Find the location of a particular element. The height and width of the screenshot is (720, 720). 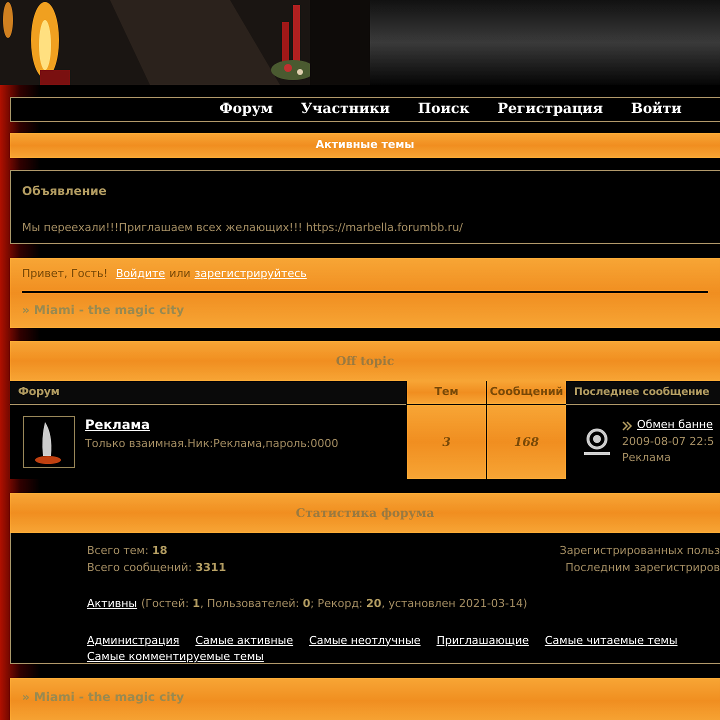

column-header: Сообщений is located at coordinates (526, 393).